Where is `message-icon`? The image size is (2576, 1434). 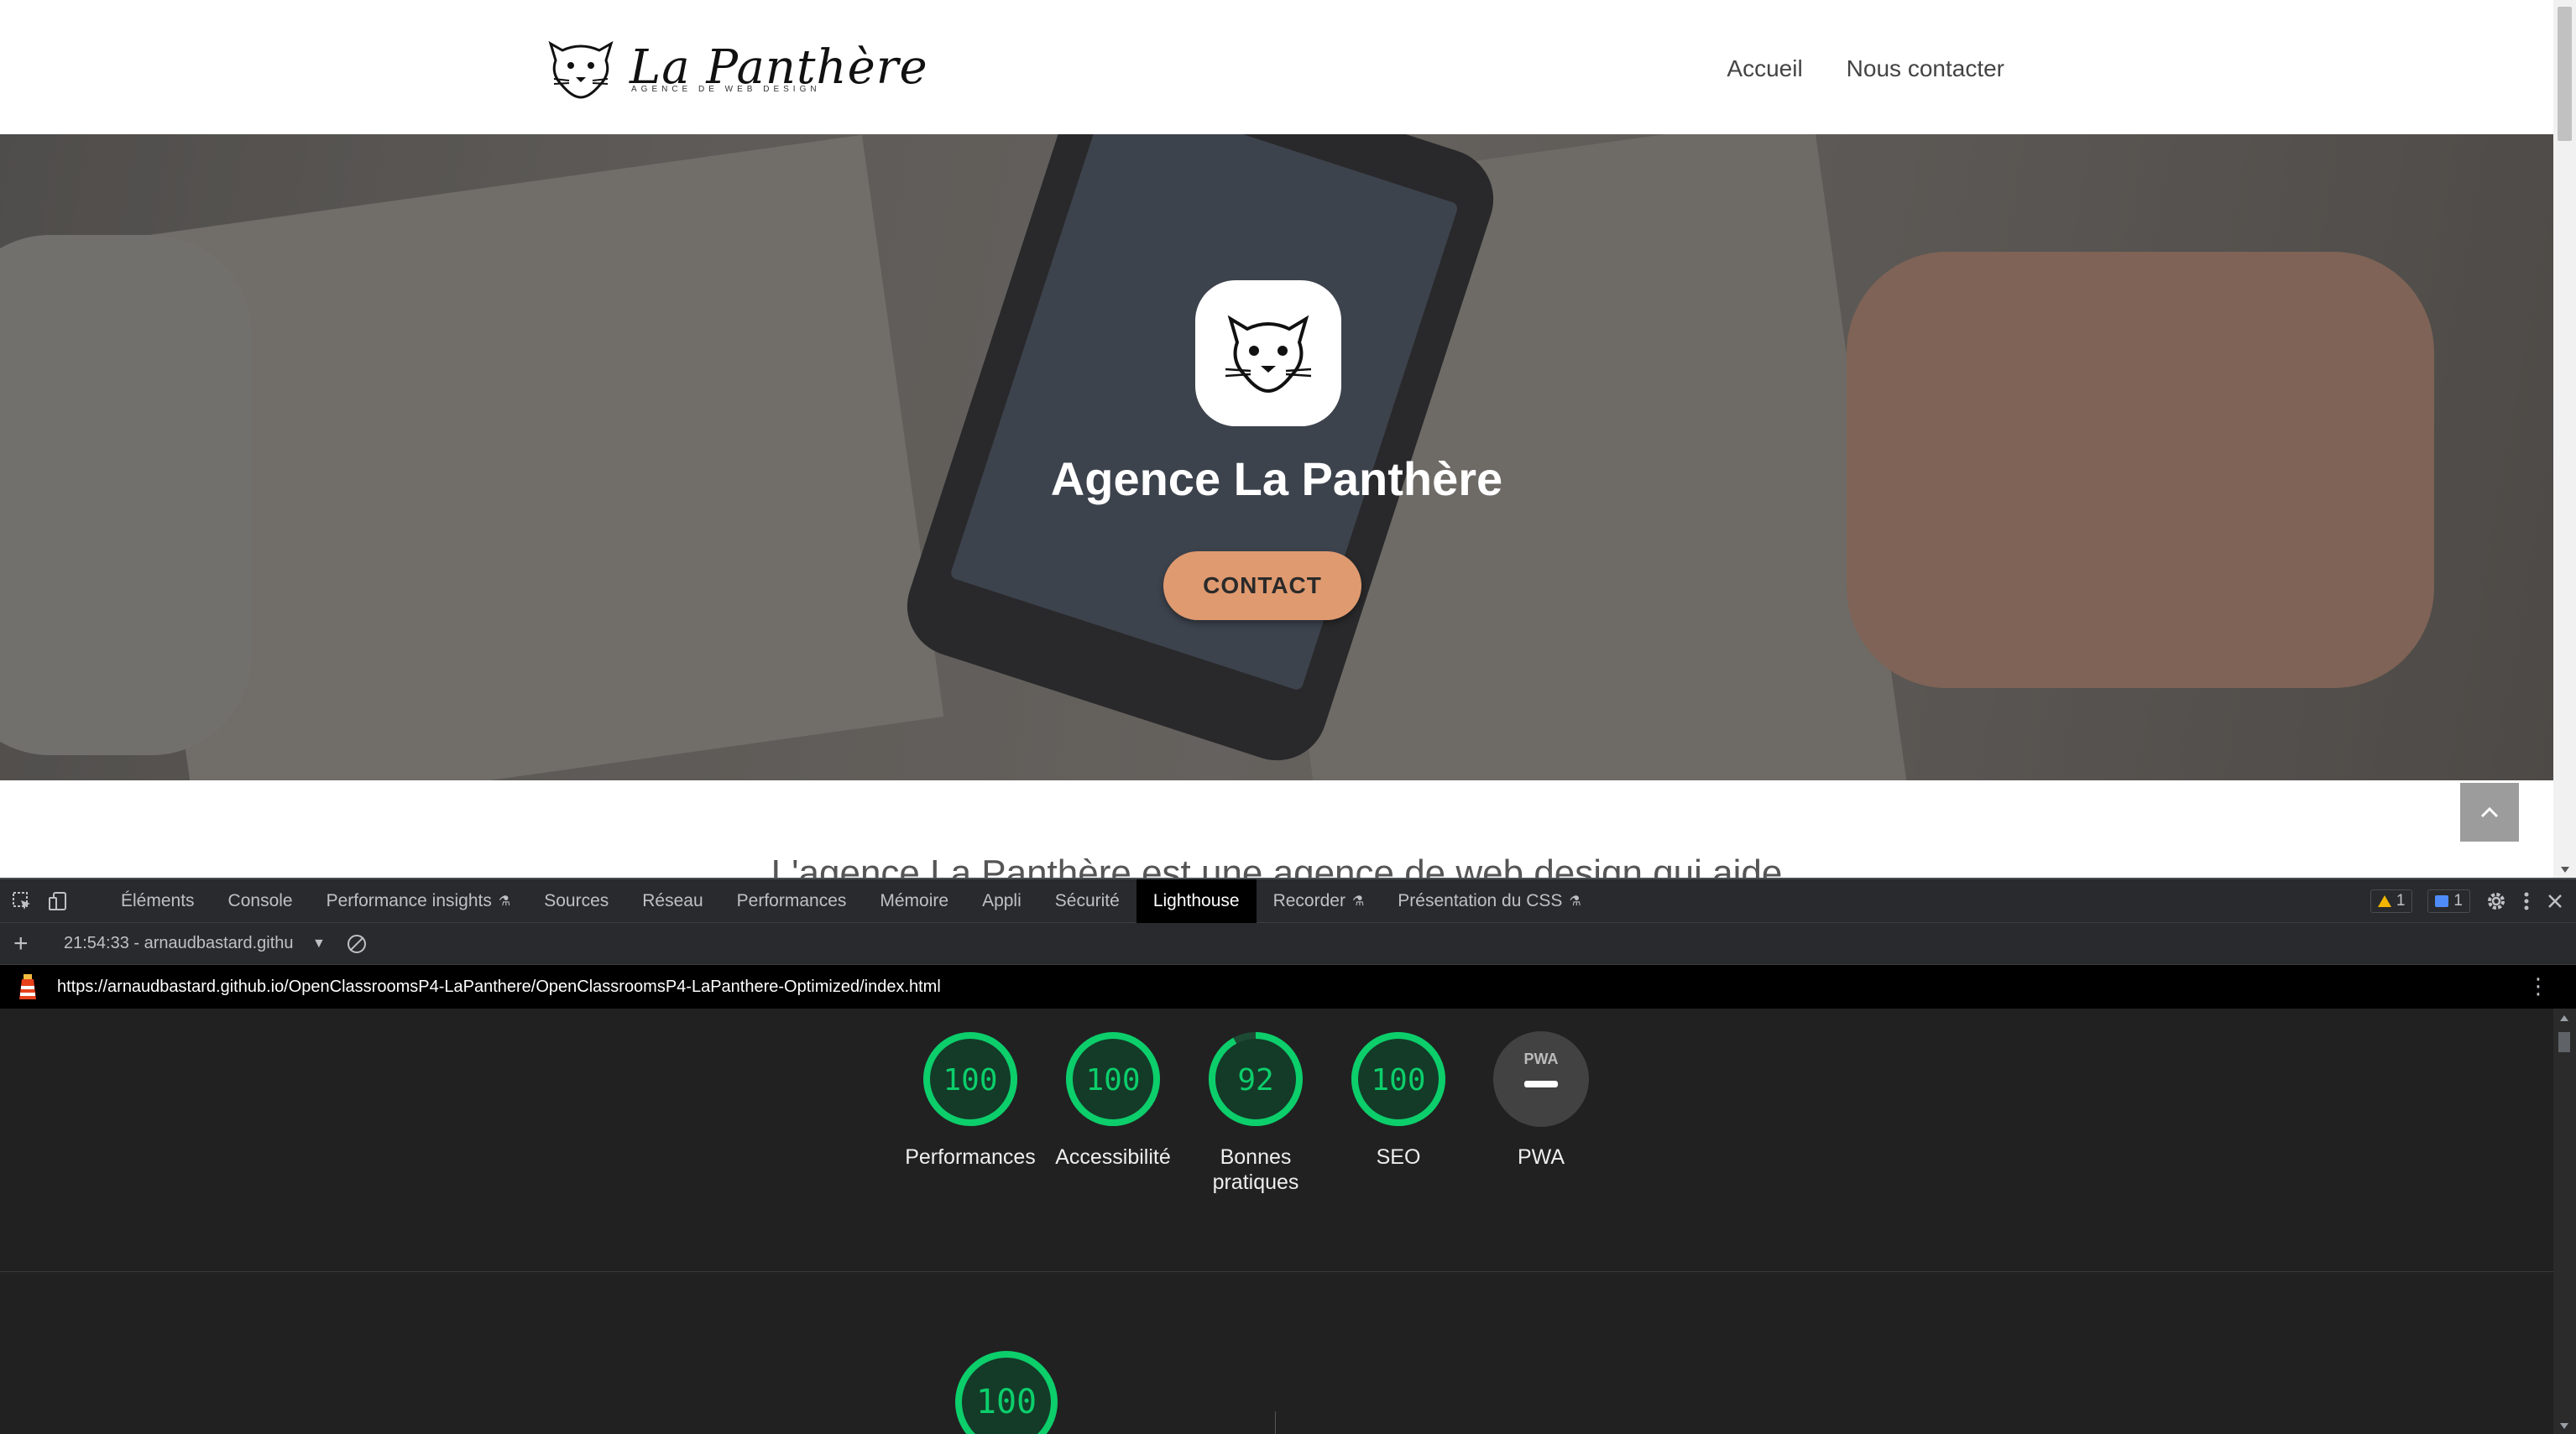 message-icon is located at coordinates (2442, 901).